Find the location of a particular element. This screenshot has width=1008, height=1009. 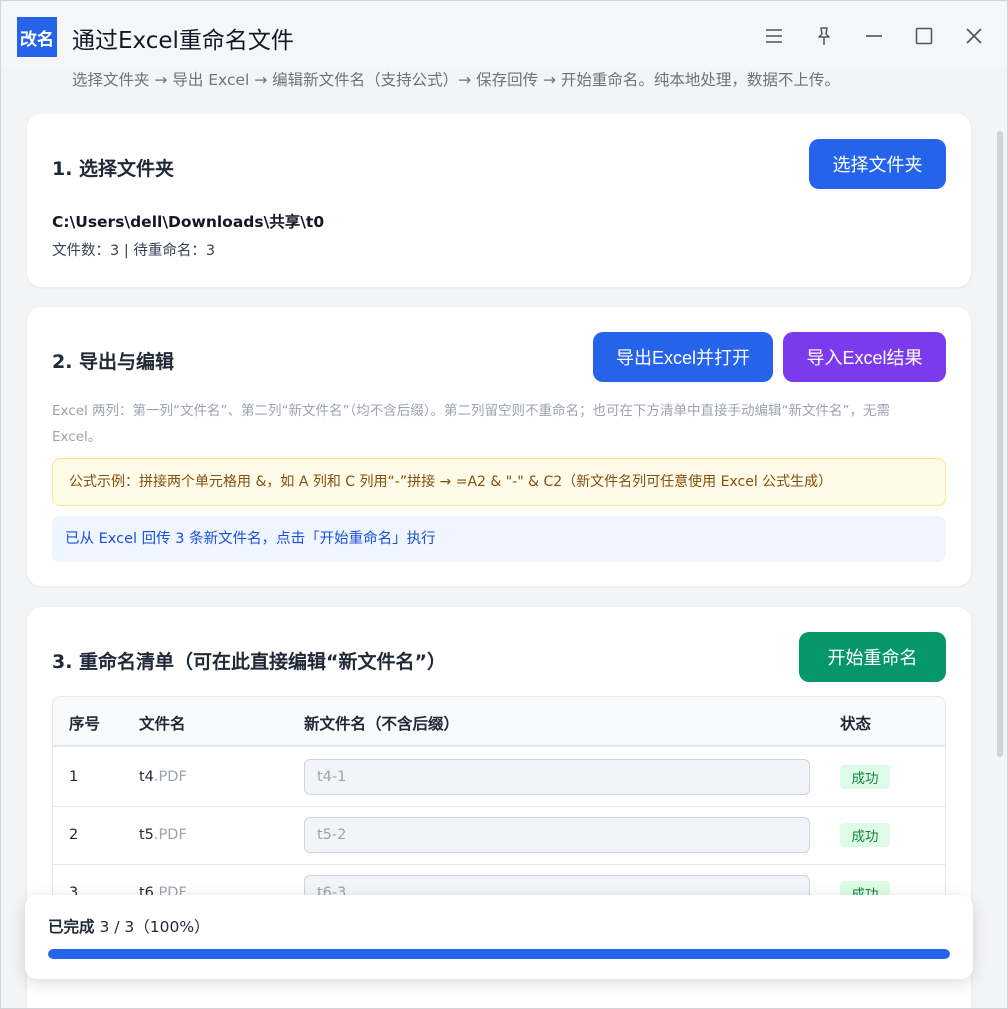

progress-bar is located at coordinates (499, 954).